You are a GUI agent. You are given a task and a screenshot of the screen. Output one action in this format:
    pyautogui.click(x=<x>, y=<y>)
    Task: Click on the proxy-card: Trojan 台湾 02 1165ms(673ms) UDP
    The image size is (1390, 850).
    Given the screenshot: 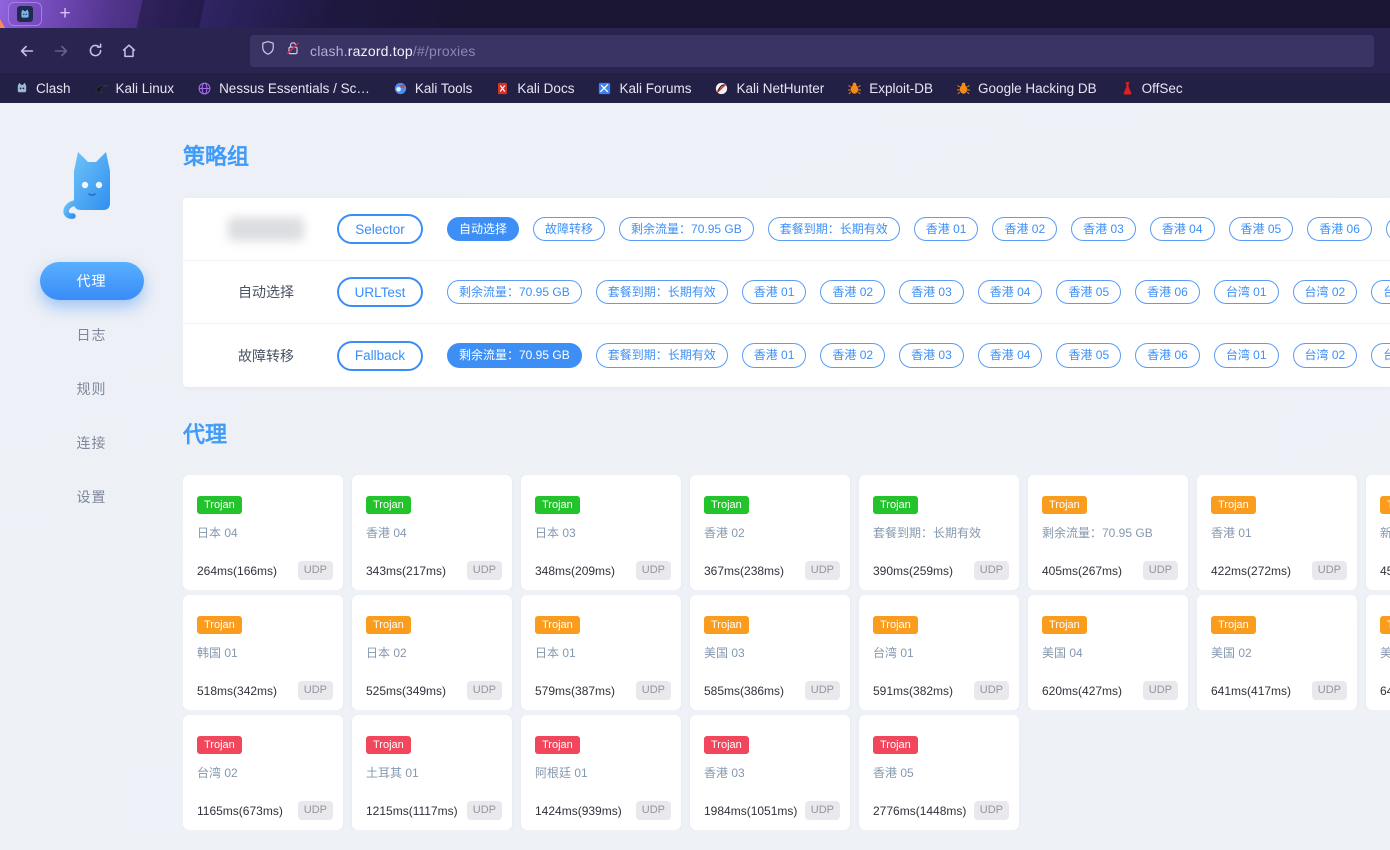 What is the action you would take?
    pyautogui.click(x=263, y=772)
    